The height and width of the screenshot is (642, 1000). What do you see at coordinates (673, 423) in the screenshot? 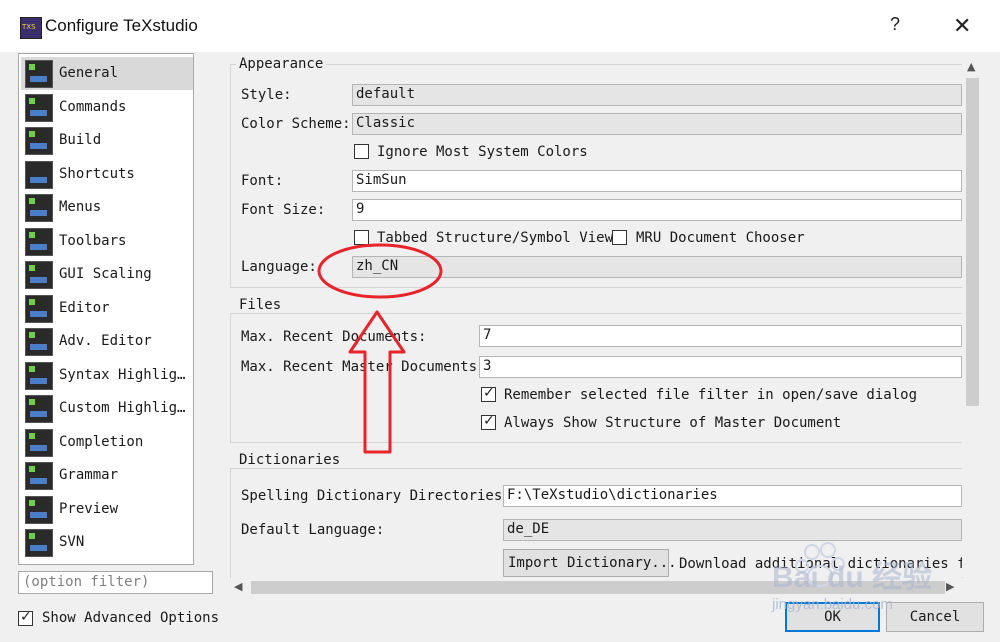
I see `show-master-structure-label: Always Show Structure of Master Document` at bounding box center [673, 423].